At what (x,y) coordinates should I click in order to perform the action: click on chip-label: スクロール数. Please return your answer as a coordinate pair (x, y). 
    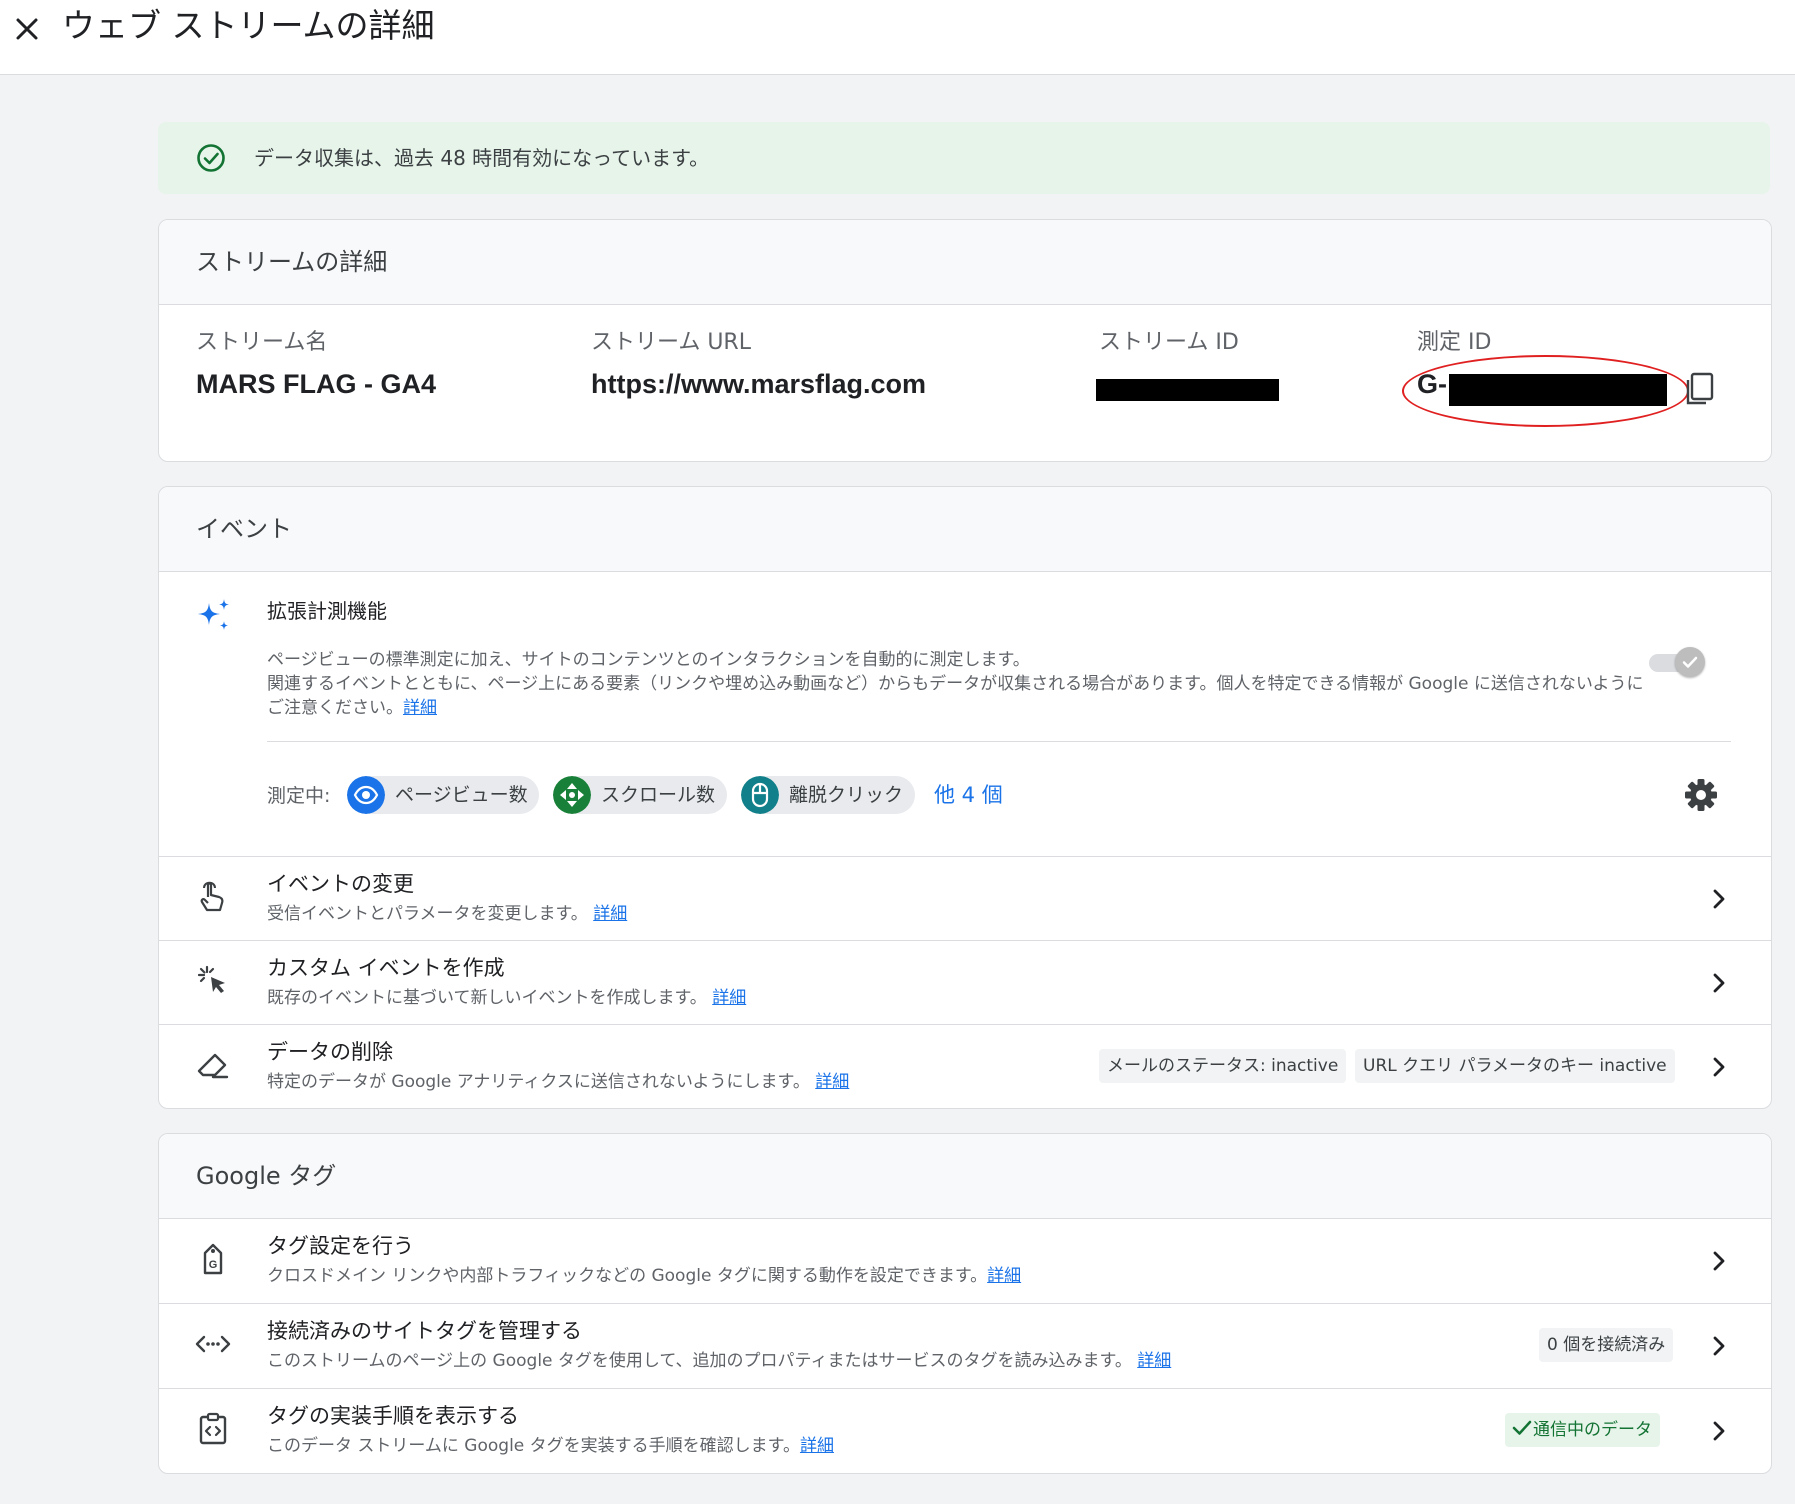
    Looking at the image, I should click on (658, 795).